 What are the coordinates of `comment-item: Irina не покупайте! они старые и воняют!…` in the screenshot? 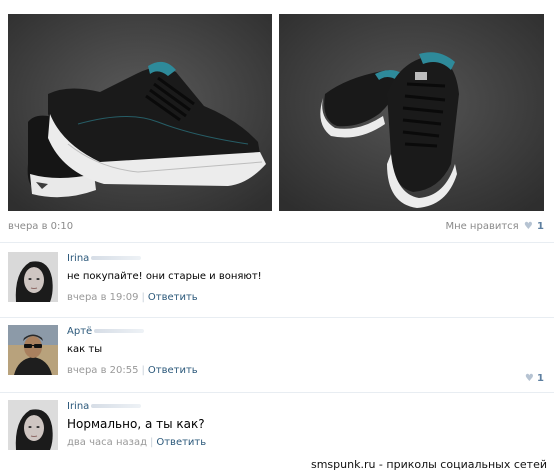 It's located at (276, 283).